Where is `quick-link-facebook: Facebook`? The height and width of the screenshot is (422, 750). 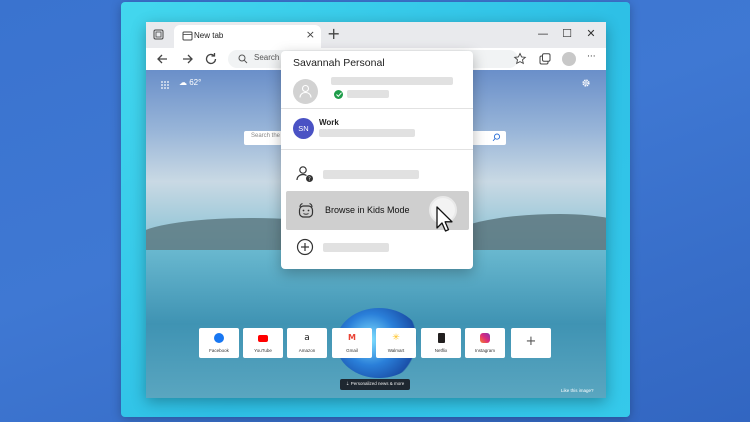 quick-link-facebook: Facebook is located at coordinates (219, 343).